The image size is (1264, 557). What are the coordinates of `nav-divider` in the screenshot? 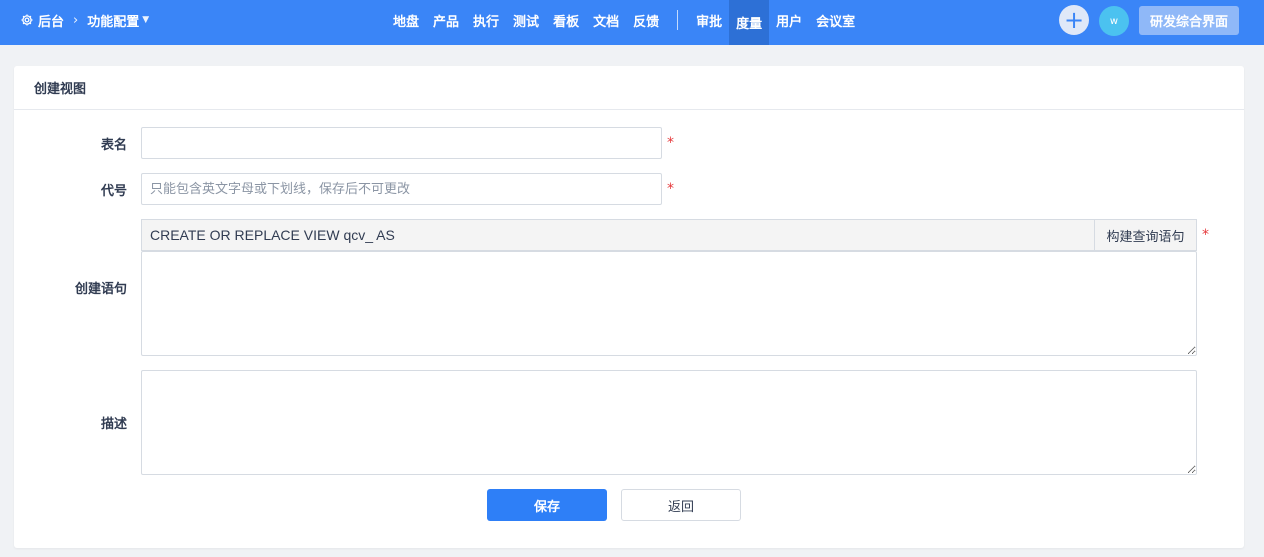 It's located at (678, 20).